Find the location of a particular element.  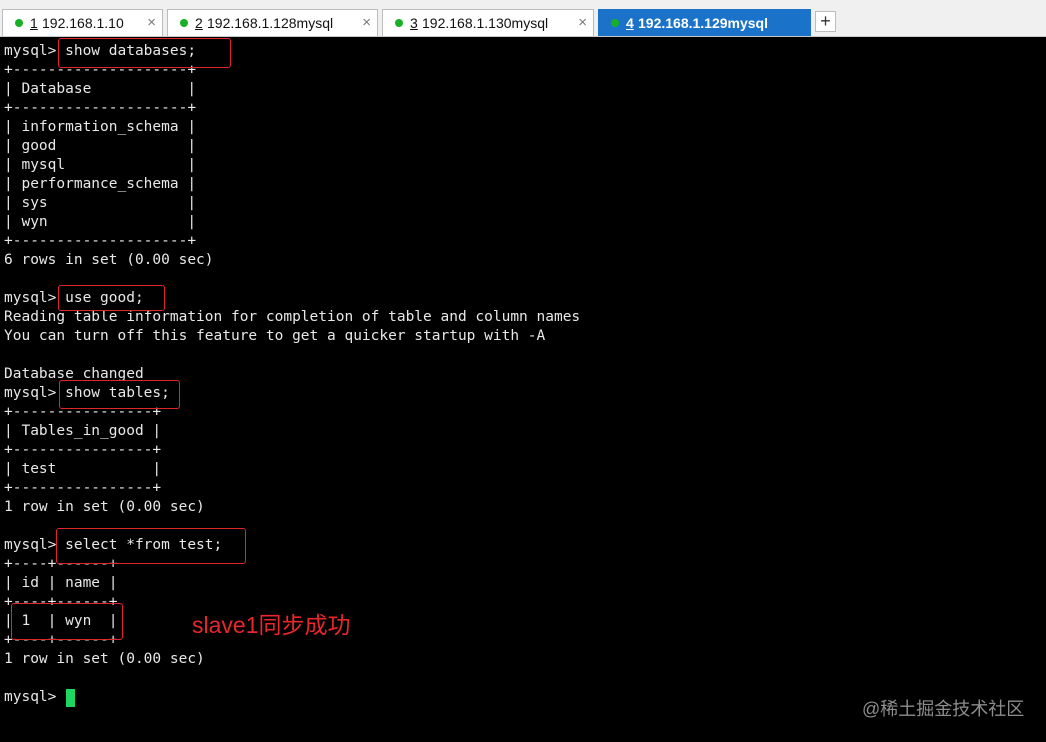

tab-session-4-active: 4 192.168.1.129mysql is located at coordinates (704, 22).